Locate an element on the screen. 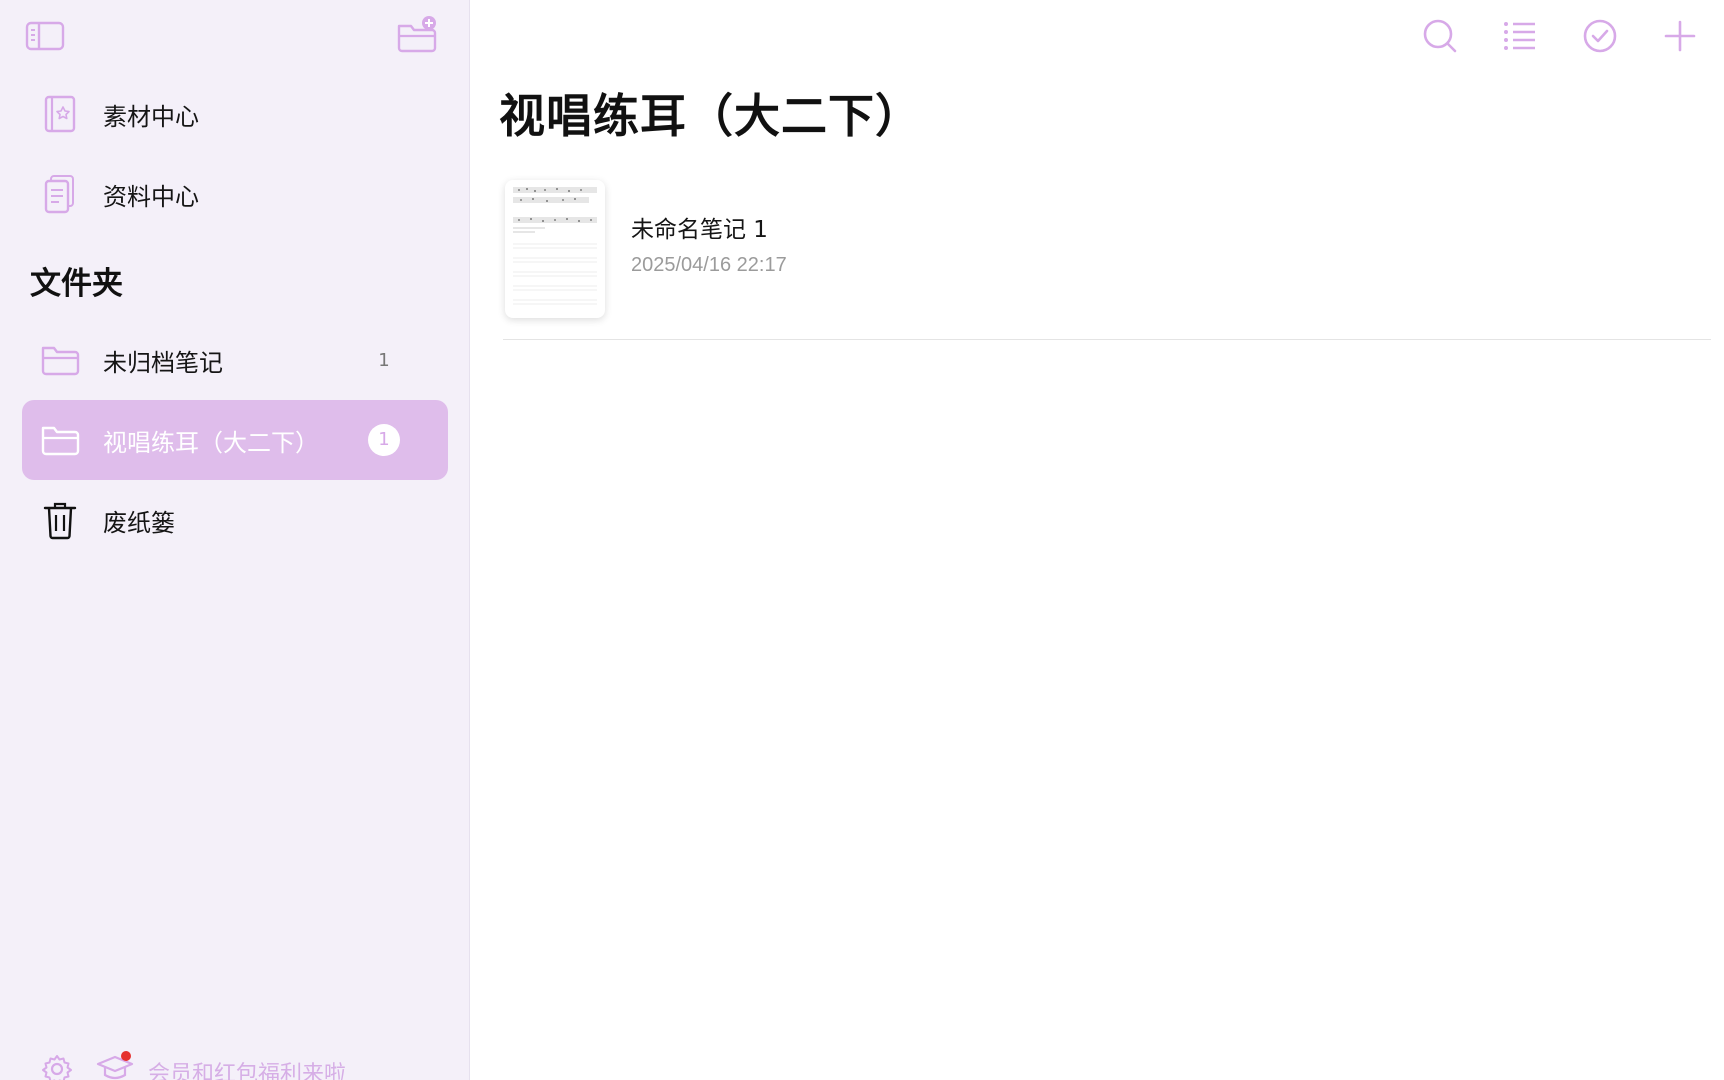  sticker-book-icon is located at coordinates (60, 114).